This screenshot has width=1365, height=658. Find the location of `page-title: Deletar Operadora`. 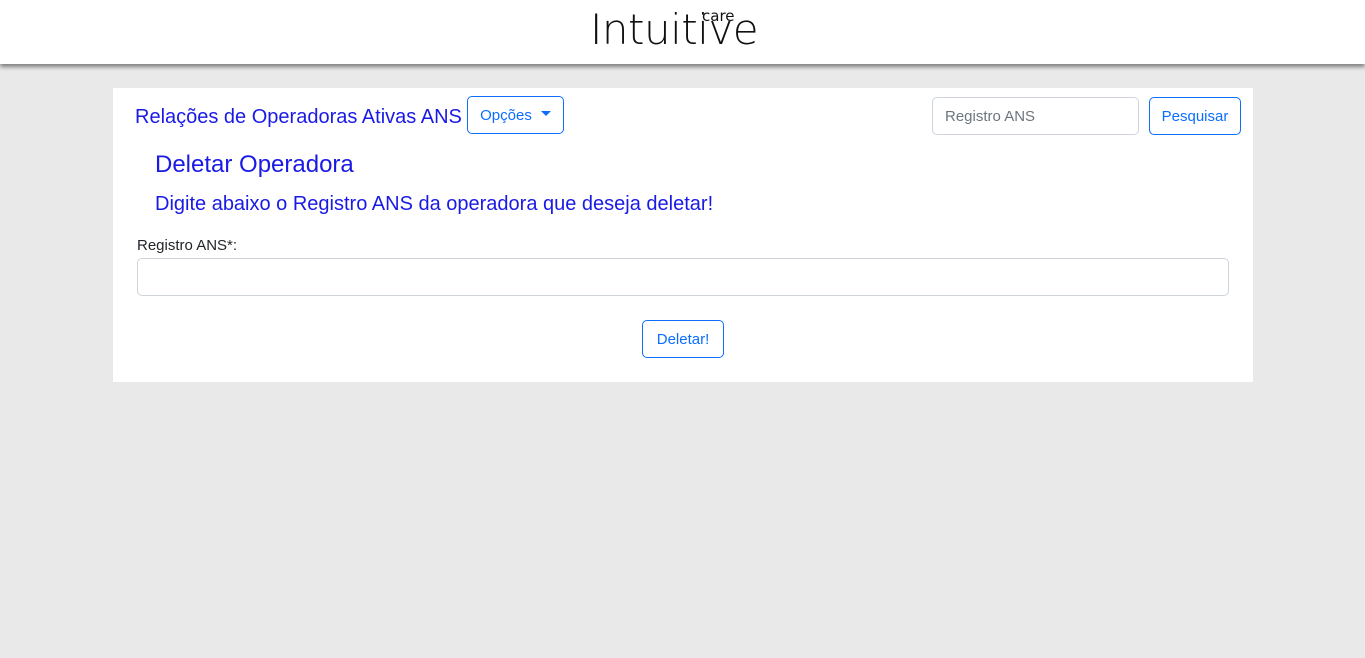

page-title: Deletar Operadora is located at coordinates (254, 164).